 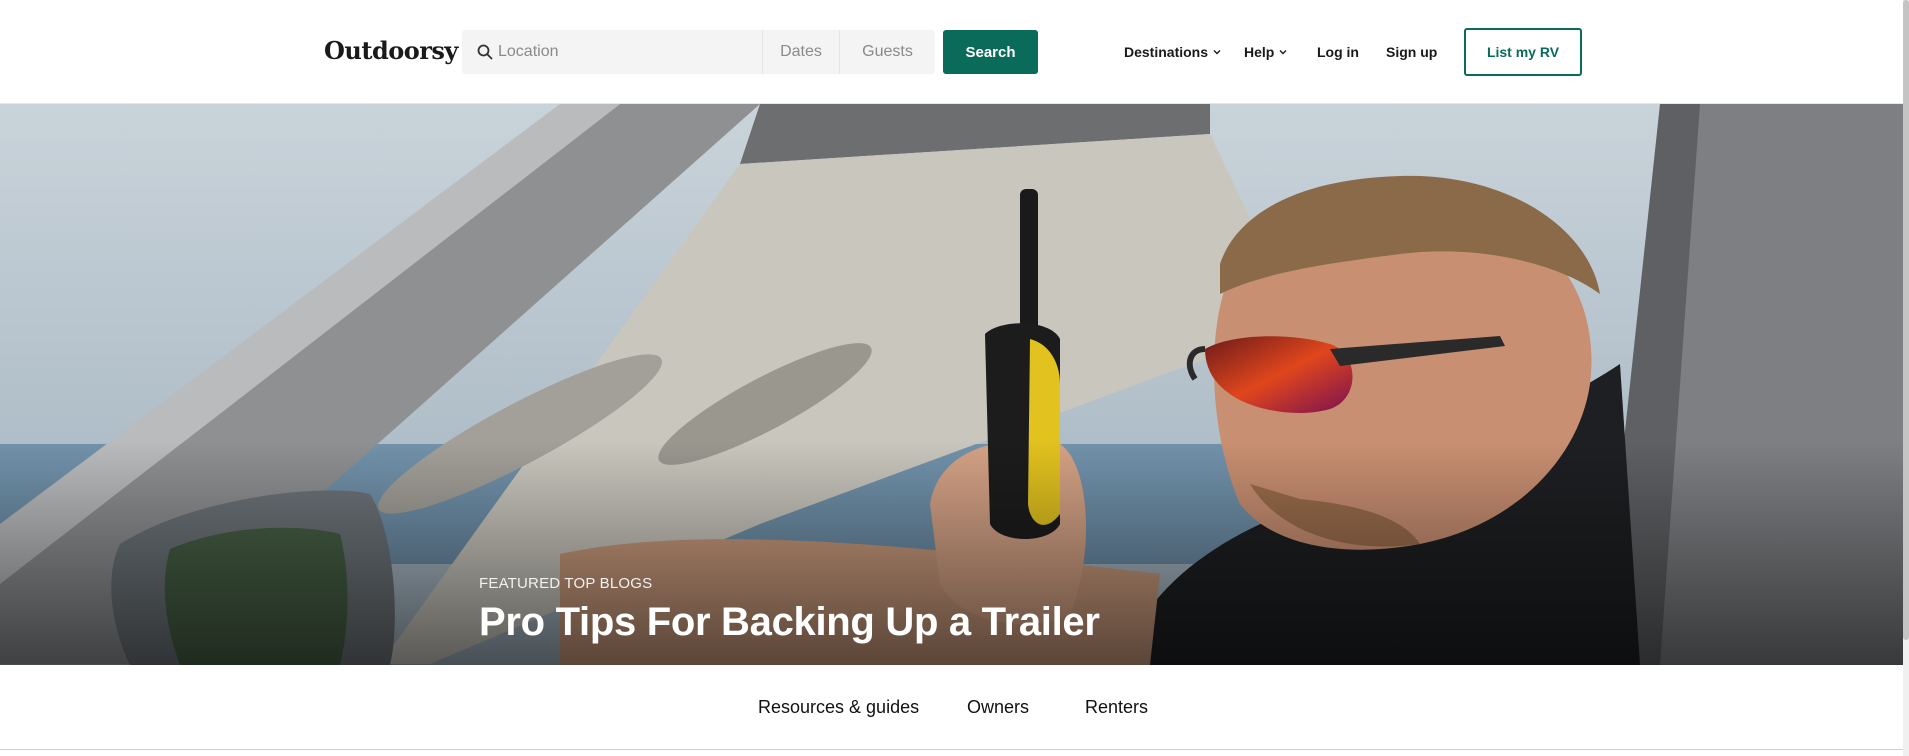 What do you see at coordinates (485, 52) in the screenshot?
I see `search-icon` at bounding box center [485, 52].